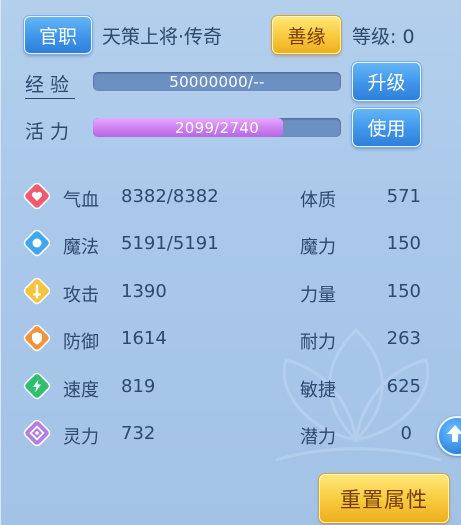  What do you see at coordinates (403, 338) in the screenshot?
I see `attr-value-endurance: 263` at bounding box center [403, 338].